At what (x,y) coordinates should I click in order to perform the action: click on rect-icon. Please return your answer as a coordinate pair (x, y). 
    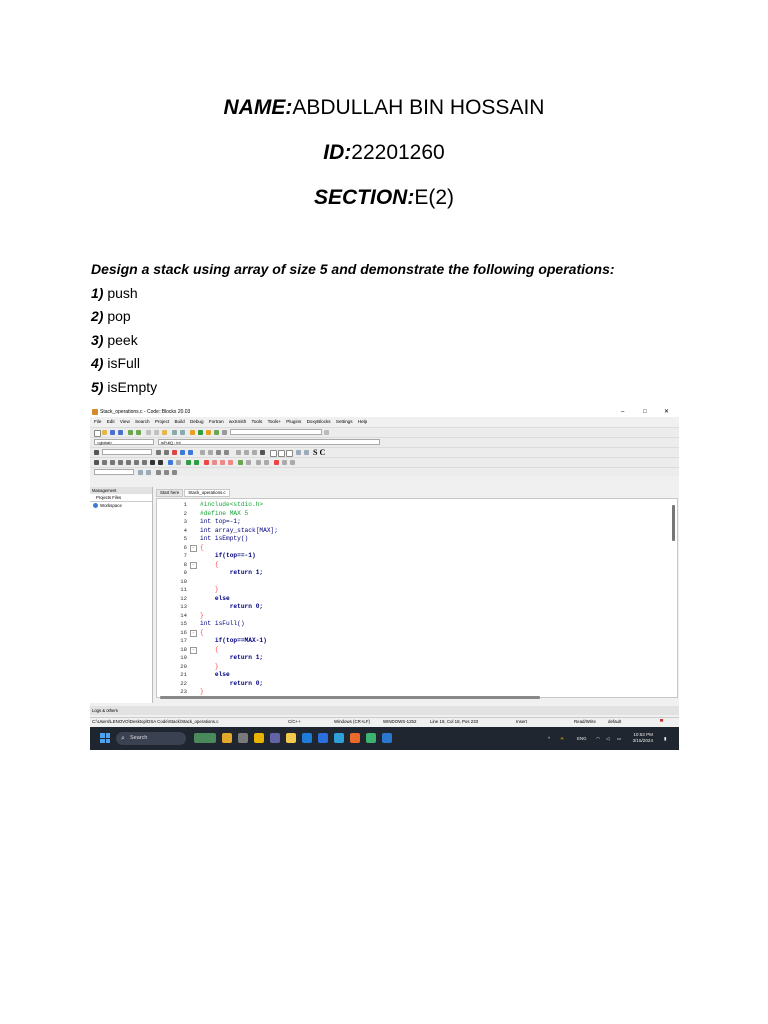
    Looking at the image, I should click on (210, 452).